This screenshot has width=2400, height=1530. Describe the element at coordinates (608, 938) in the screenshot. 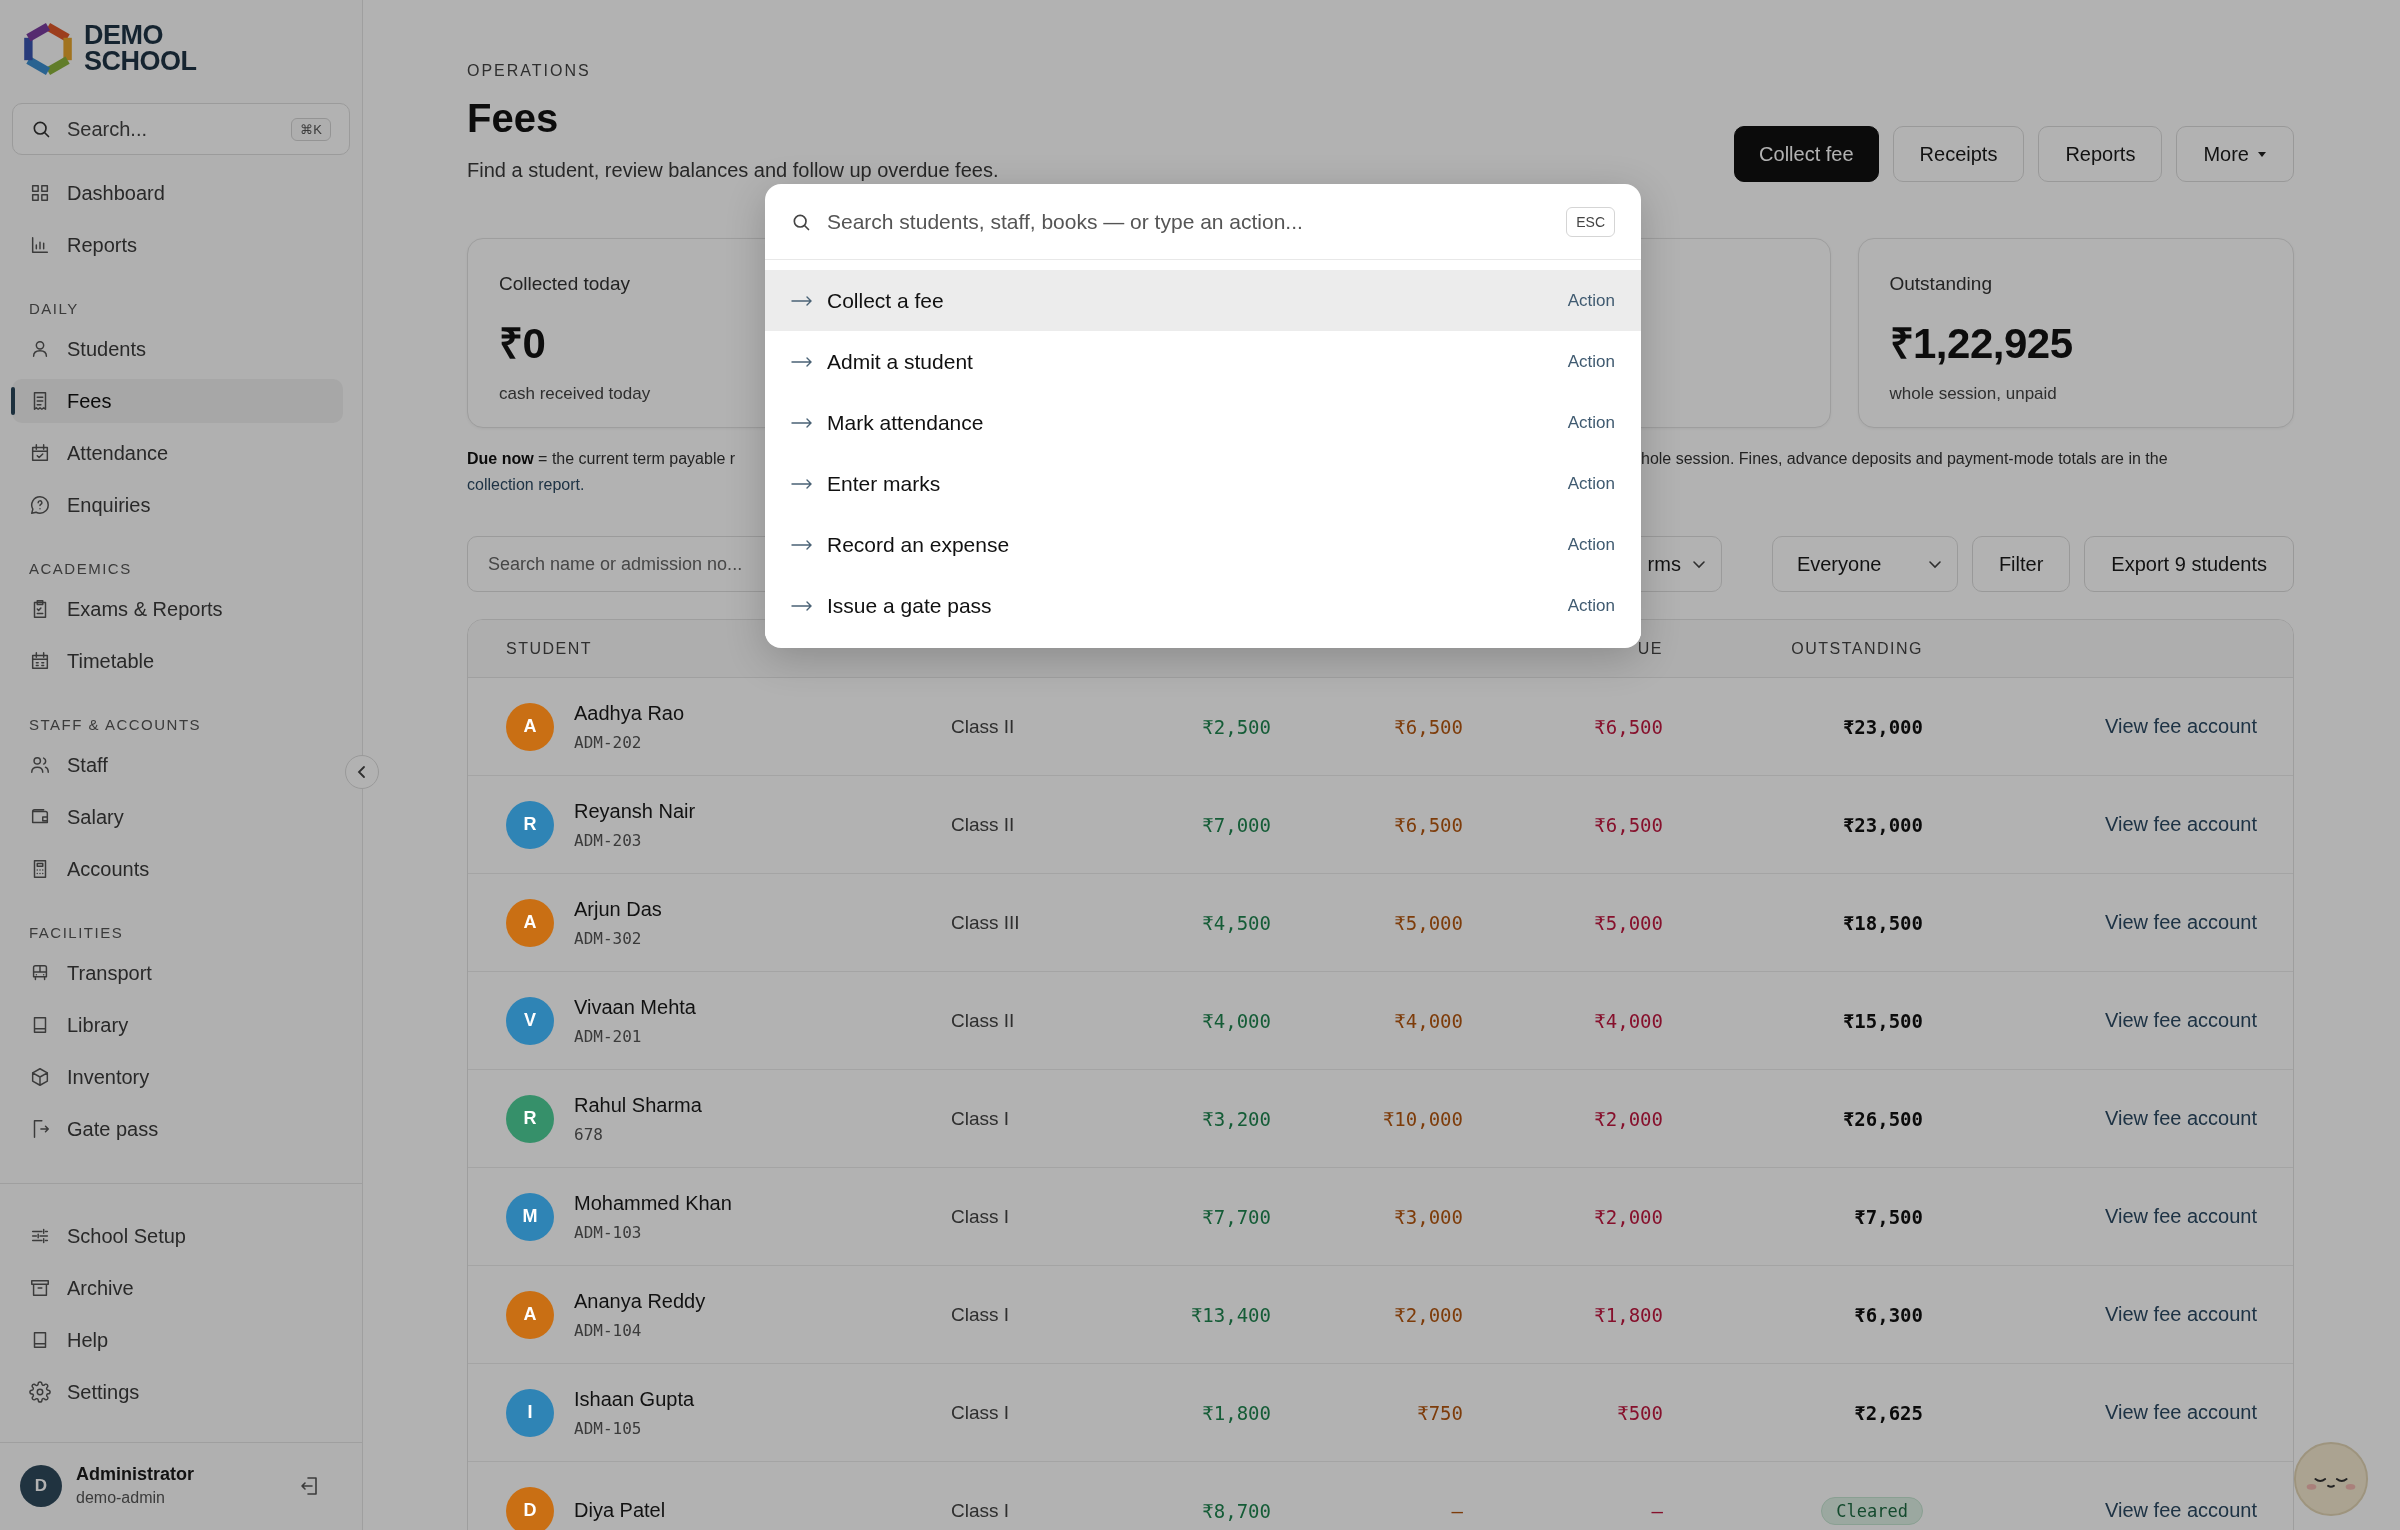

I see `admission-number: ADM-302` at that location.